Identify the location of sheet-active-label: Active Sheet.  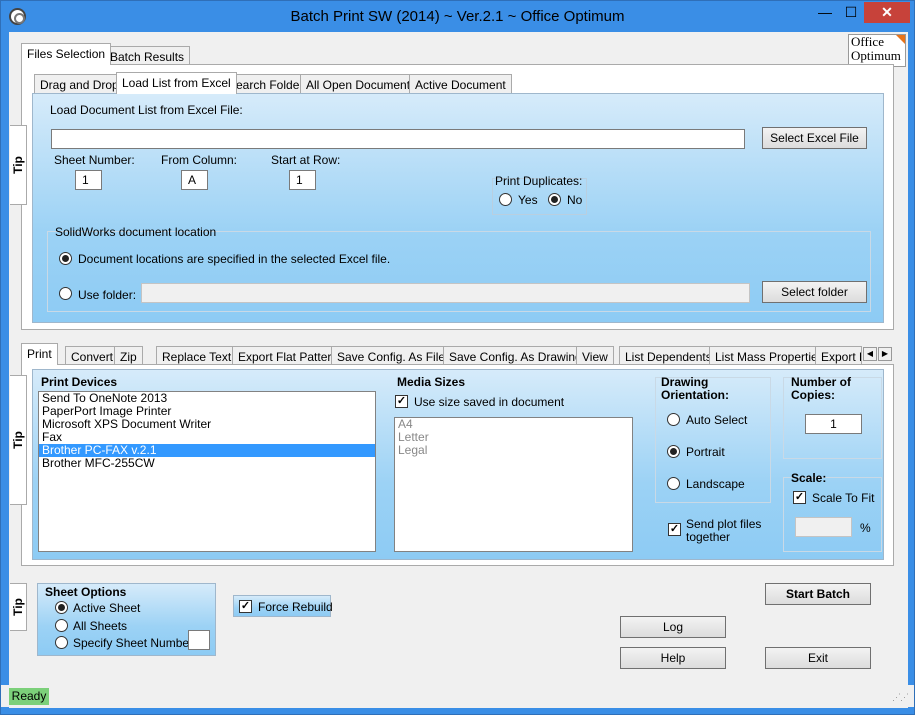
(107, 608).